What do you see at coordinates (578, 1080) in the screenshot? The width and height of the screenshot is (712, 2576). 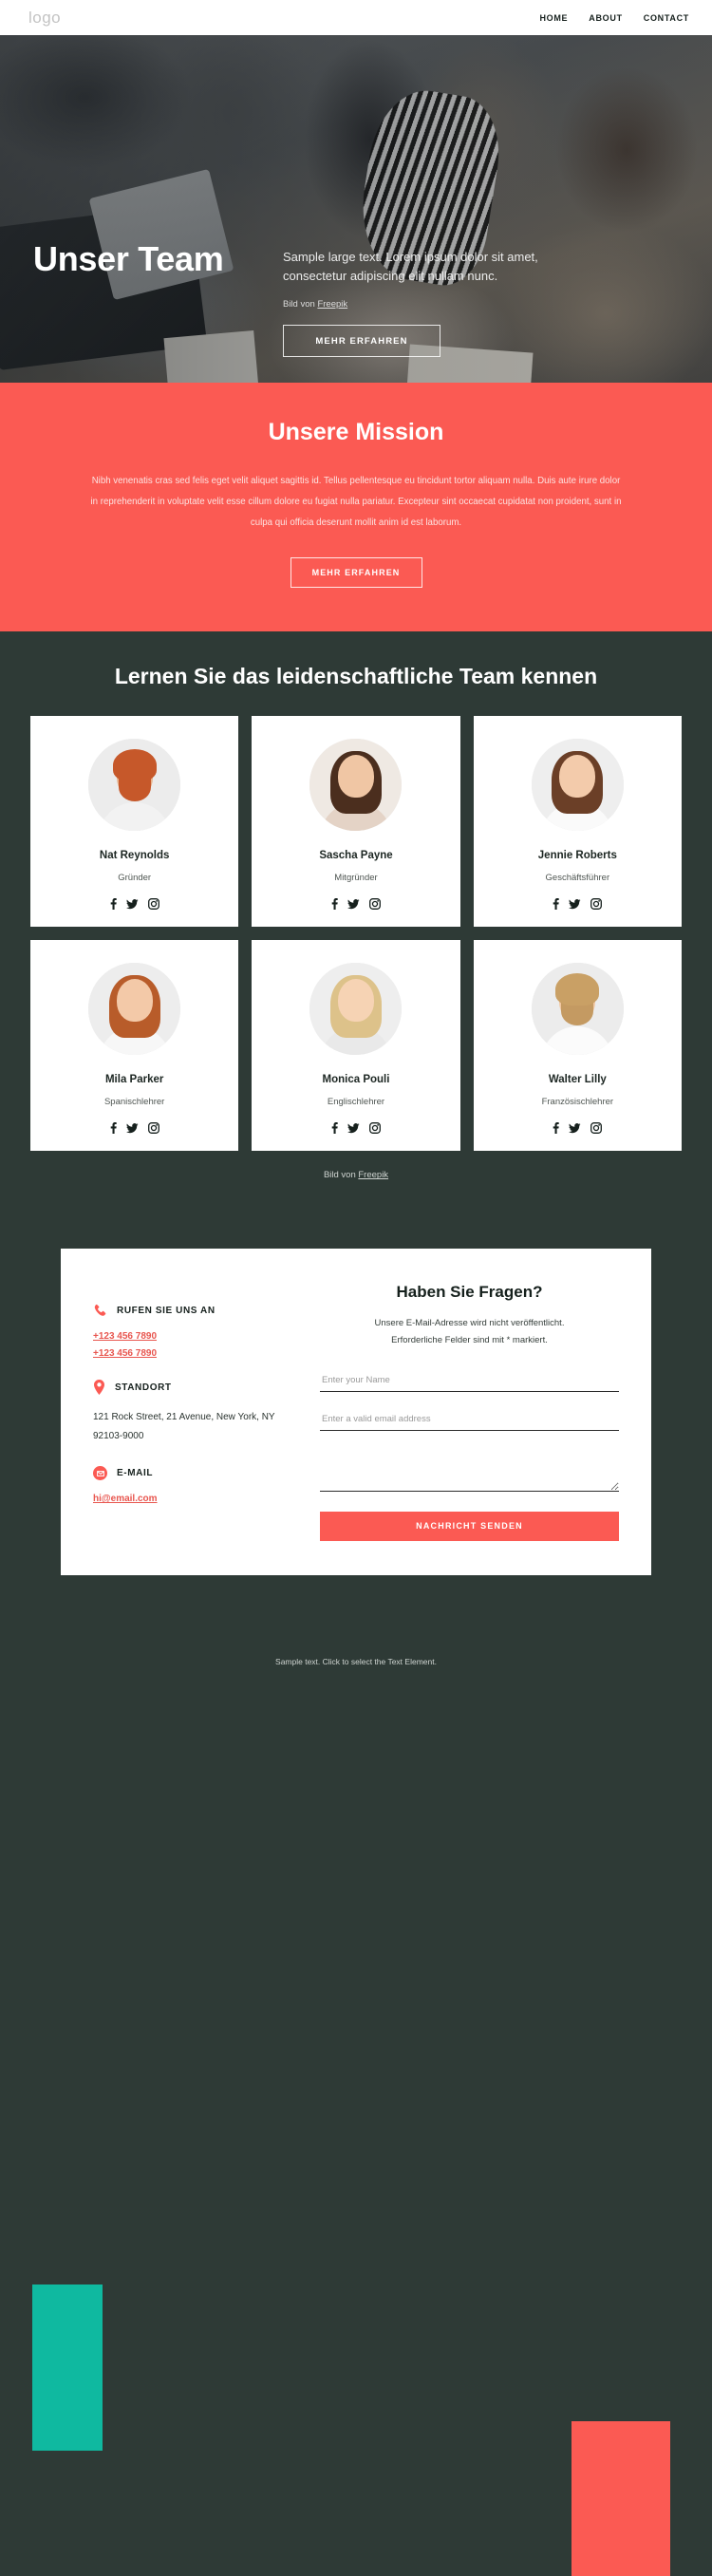 I see `team-member-name: Walter Lilly` at bounding box center [578, 1080].